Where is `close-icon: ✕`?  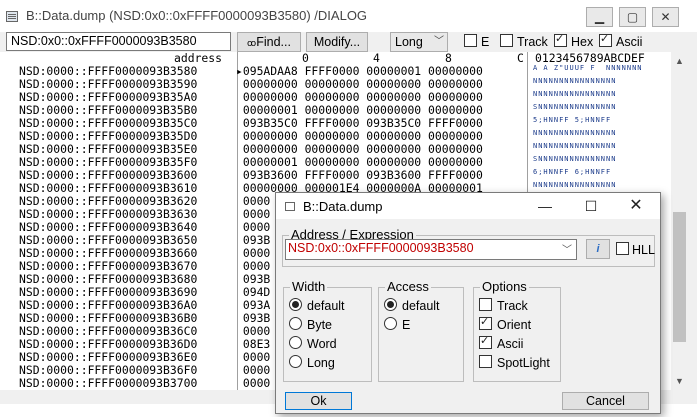
close-icon: ✕ is located at coordinates (665, 17).